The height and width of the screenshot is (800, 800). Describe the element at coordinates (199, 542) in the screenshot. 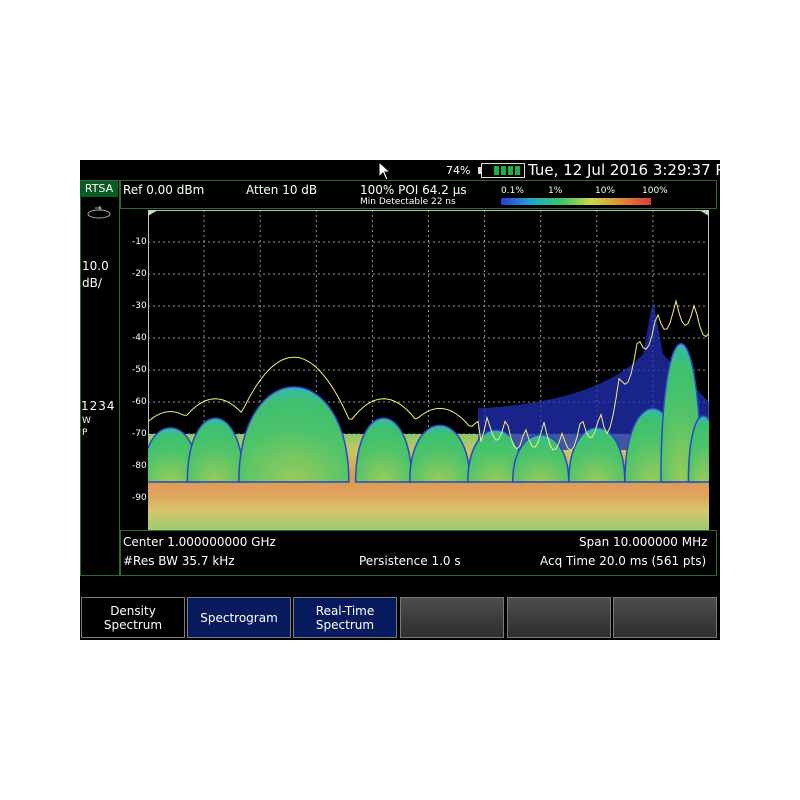

I see `center-frequency: Center 1.000000000 GHz` at that location.